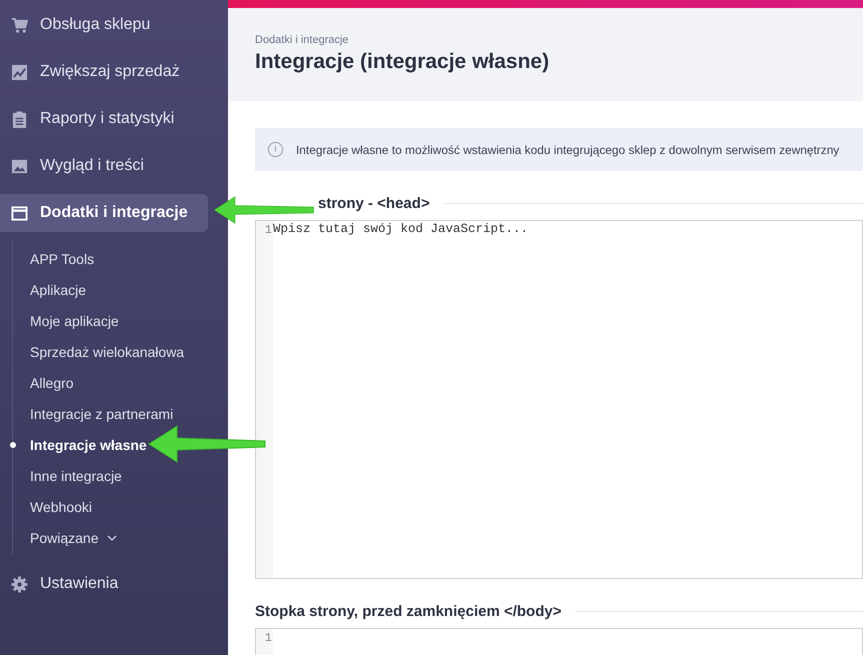 The height and width of the screenshot is (655, 863). I want to click on sidebar-item: Ustawienia, so click(104, 584).